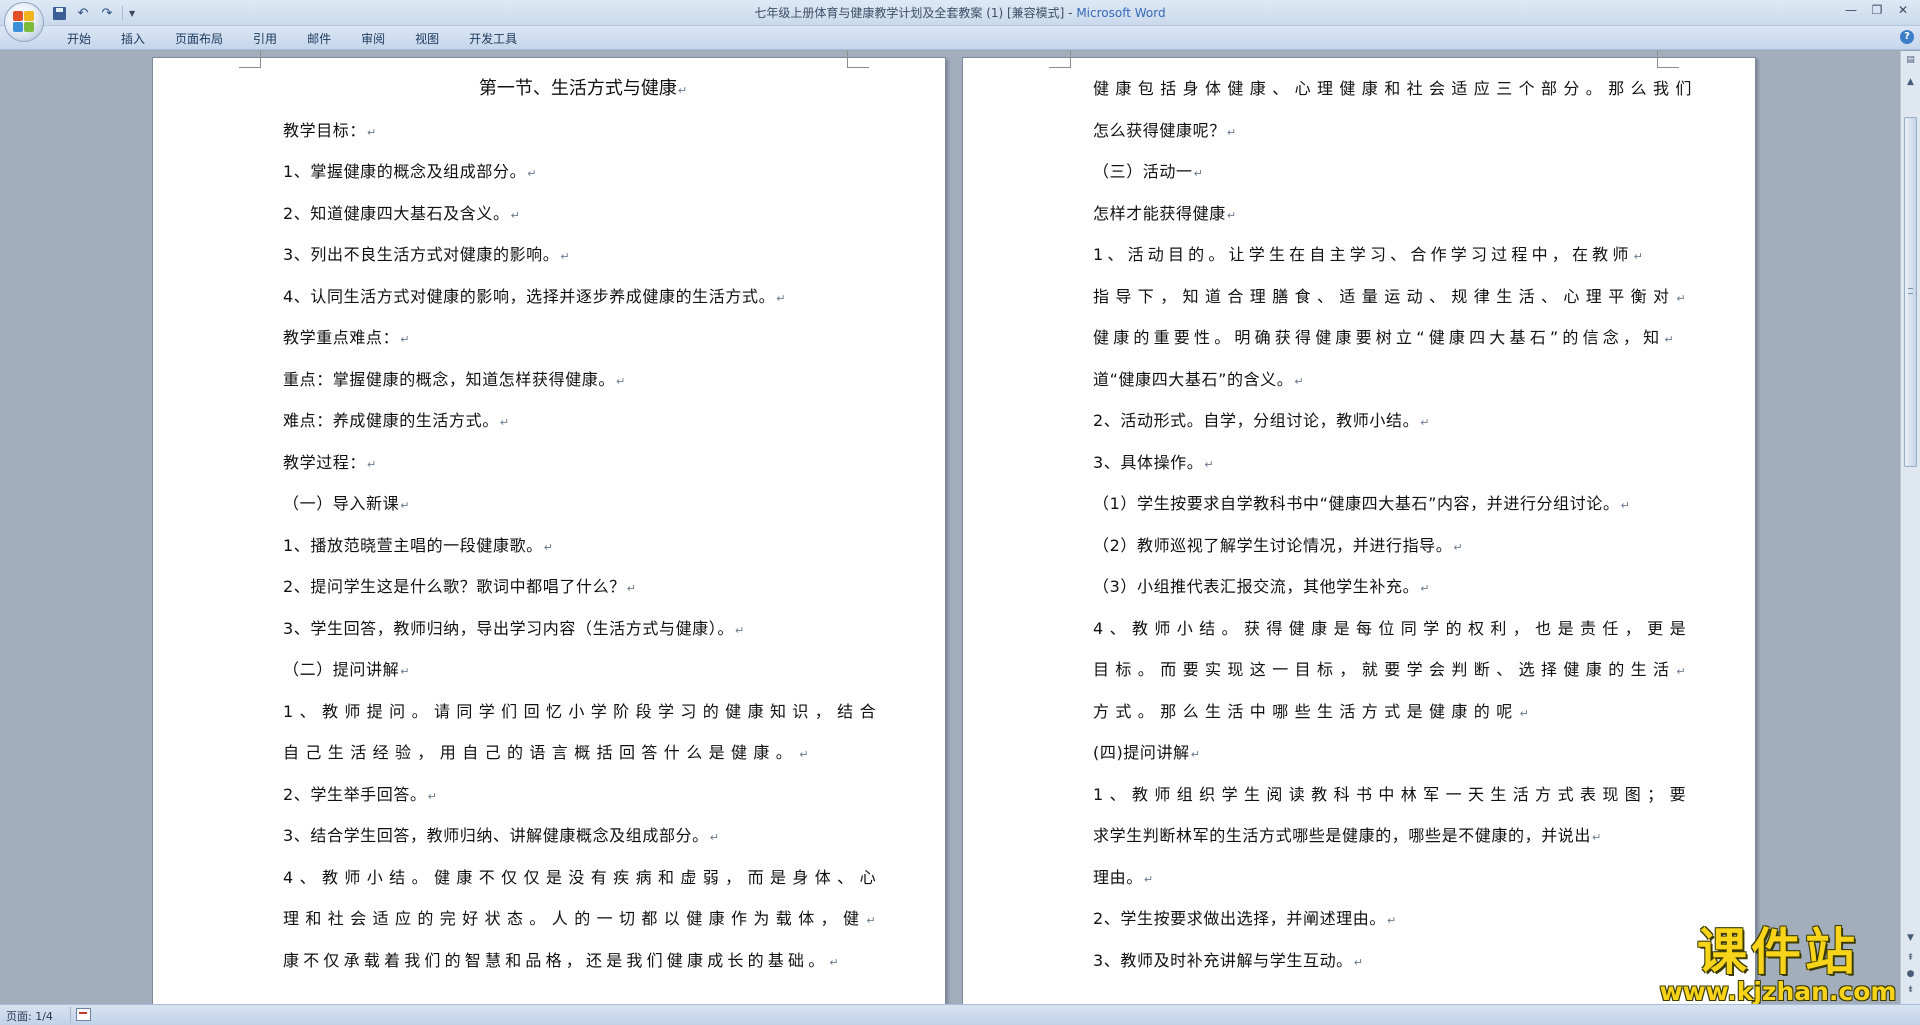 The image size is (1920, 1025). I want to click on paragraph-line: 3、列出不良生活方式对健康的影响。↵, so click(583, 255).